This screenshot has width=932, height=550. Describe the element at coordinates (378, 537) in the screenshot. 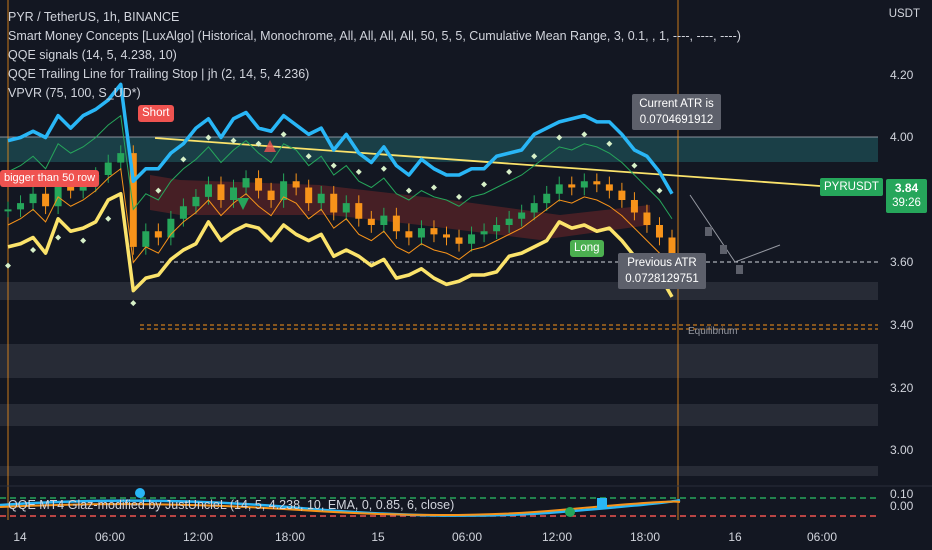

I see `time-tick-4: 15` at that location.